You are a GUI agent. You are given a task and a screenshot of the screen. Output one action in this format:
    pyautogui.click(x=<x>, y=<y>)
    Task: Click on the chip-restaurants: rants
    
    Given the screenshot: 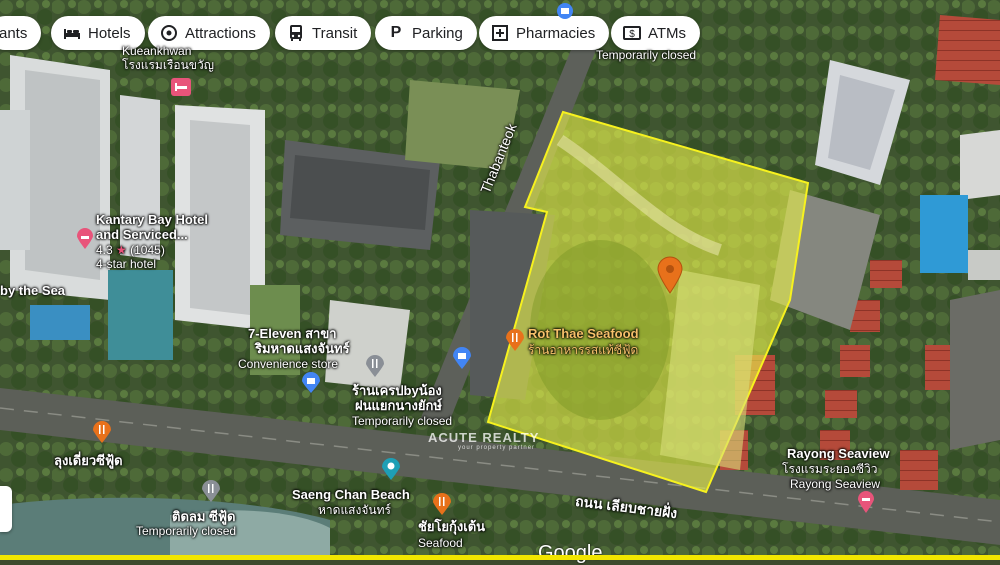 What is the action you would take?
    pyautogui.click(x=21, y=33)
    